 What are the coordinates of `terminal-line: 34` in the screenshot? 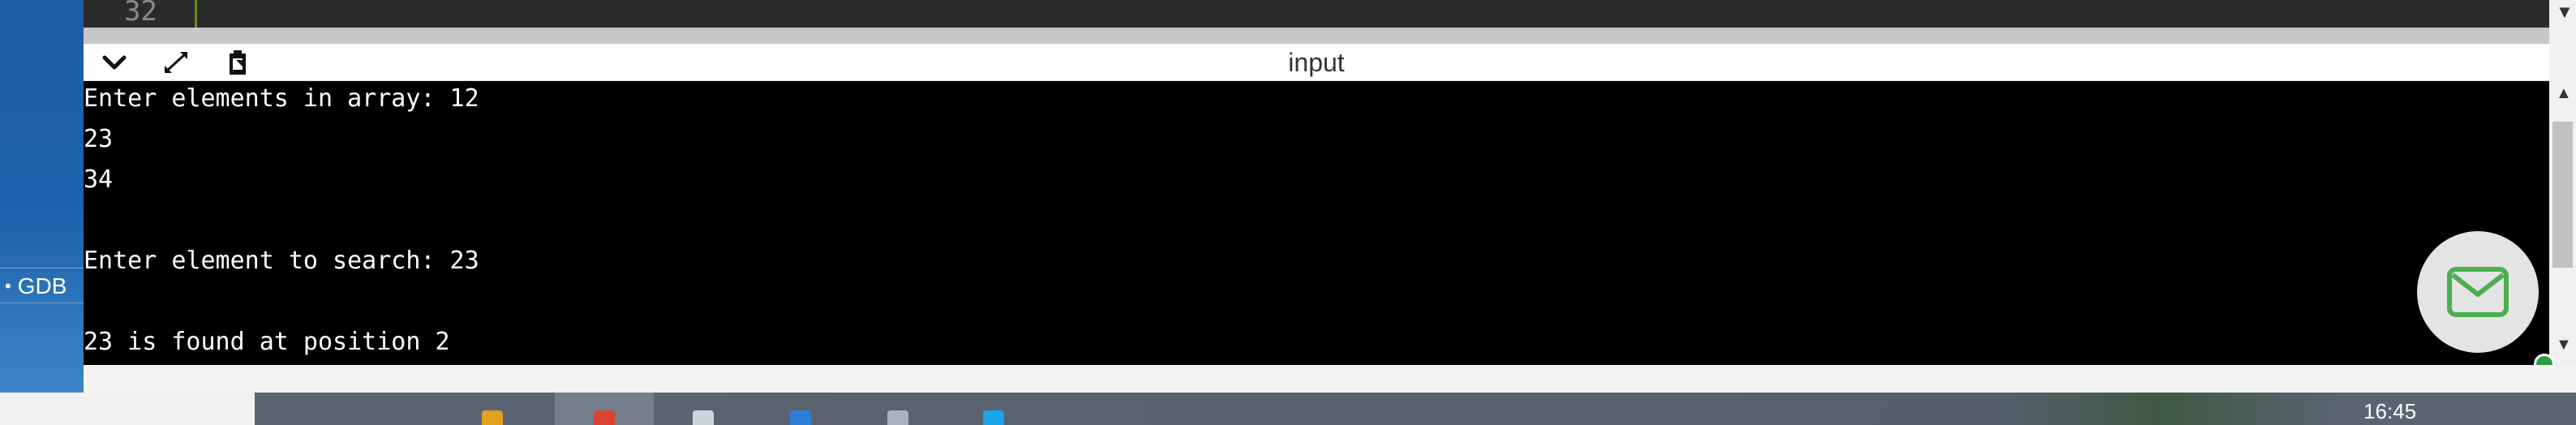 It's located at (99, 179).